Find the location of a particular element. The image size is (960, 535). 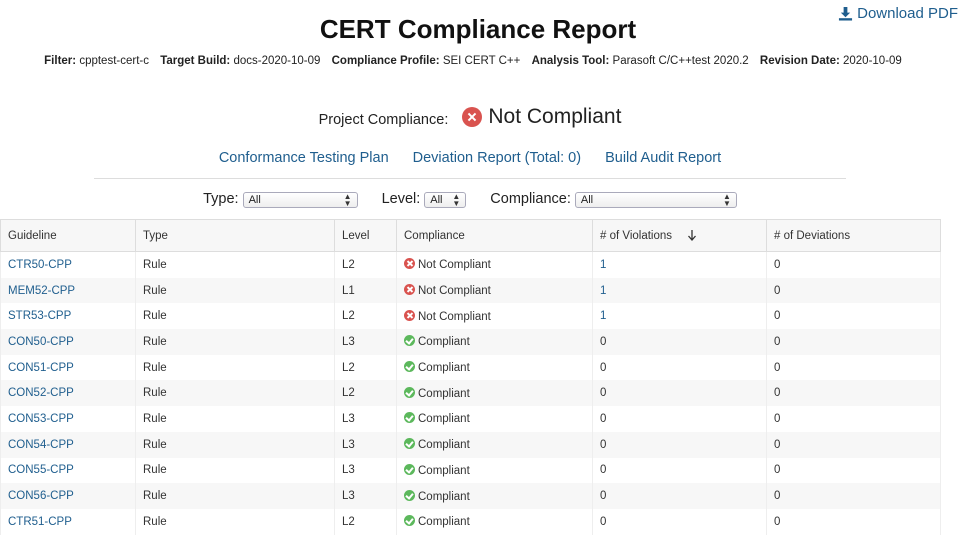

guideline-link: STR53-CPP is located at coordinates (39, 316).